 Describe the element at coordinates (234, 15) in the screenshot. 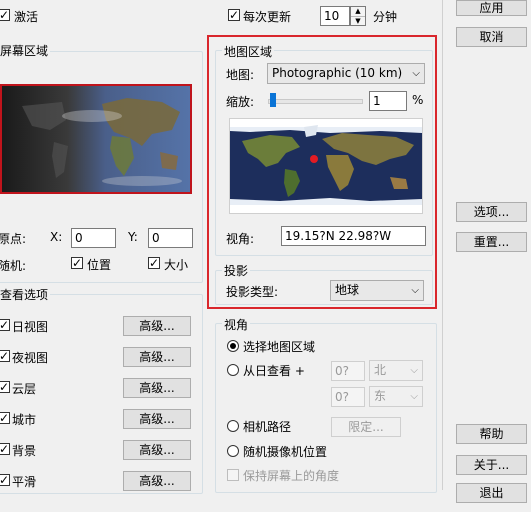

I see `update-every-checkbox` at that location.